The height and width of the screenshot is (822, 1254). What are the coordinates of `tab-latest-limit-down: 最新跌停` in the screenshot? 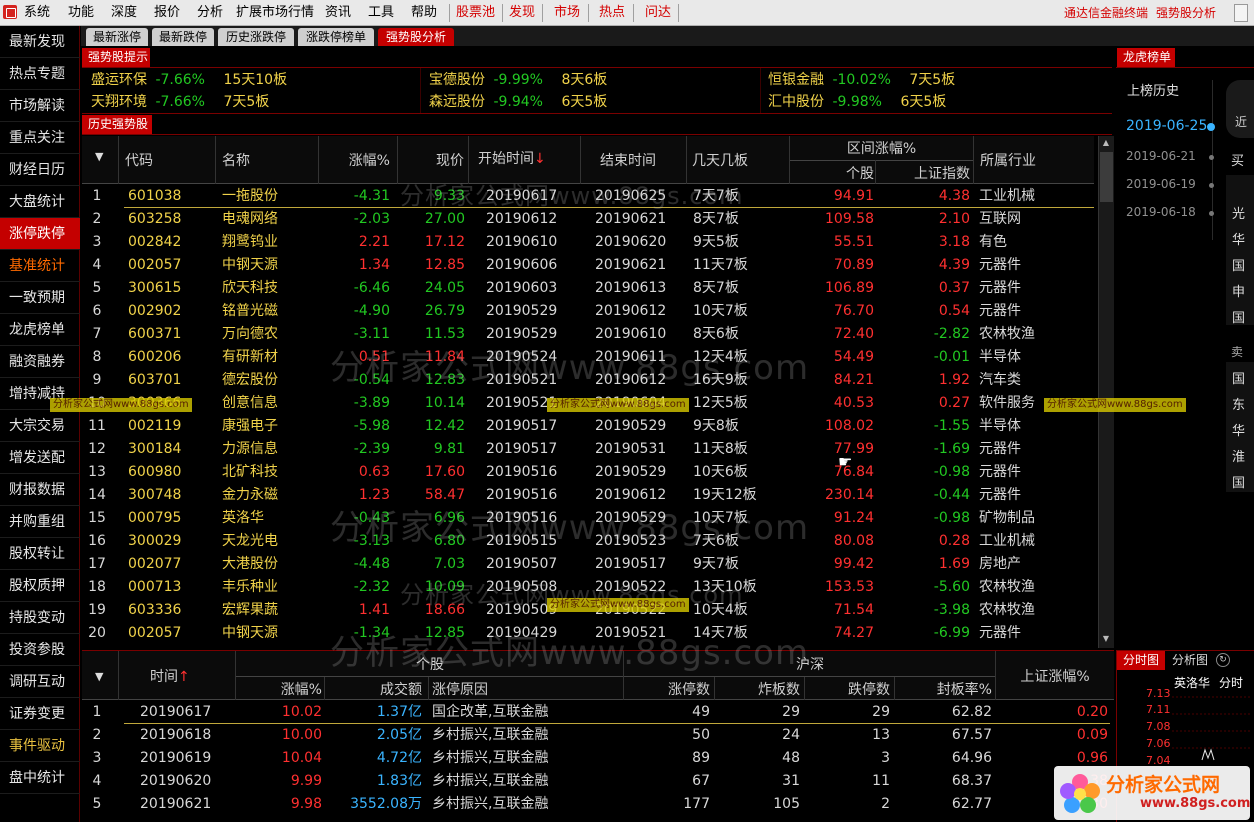 It's located at (183, 37).